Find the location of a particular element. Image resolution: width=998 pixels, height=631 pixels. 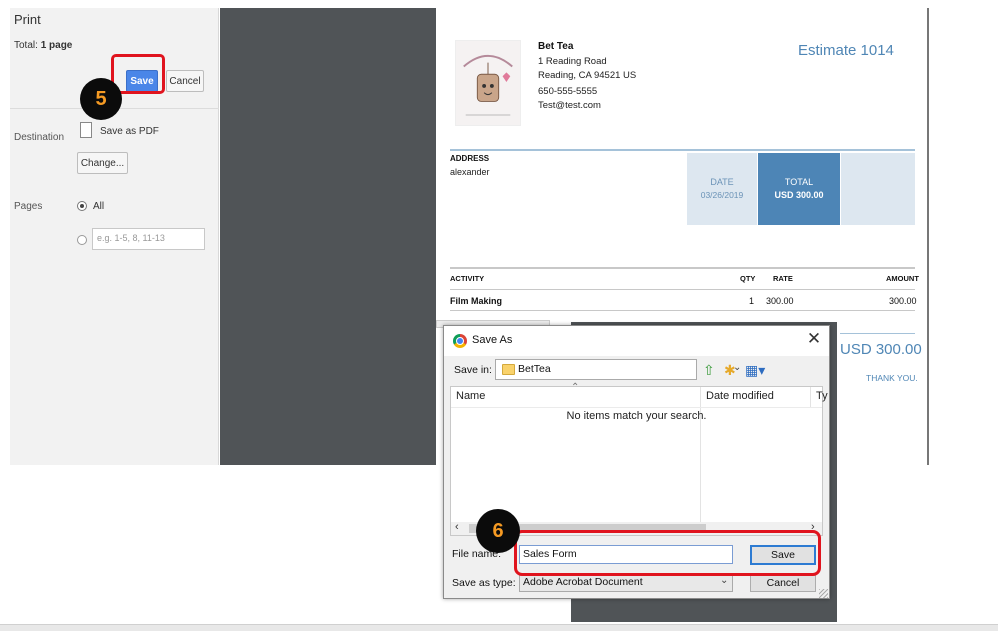

grand-total: USD 300.00 is located at coordinates (881, 349).